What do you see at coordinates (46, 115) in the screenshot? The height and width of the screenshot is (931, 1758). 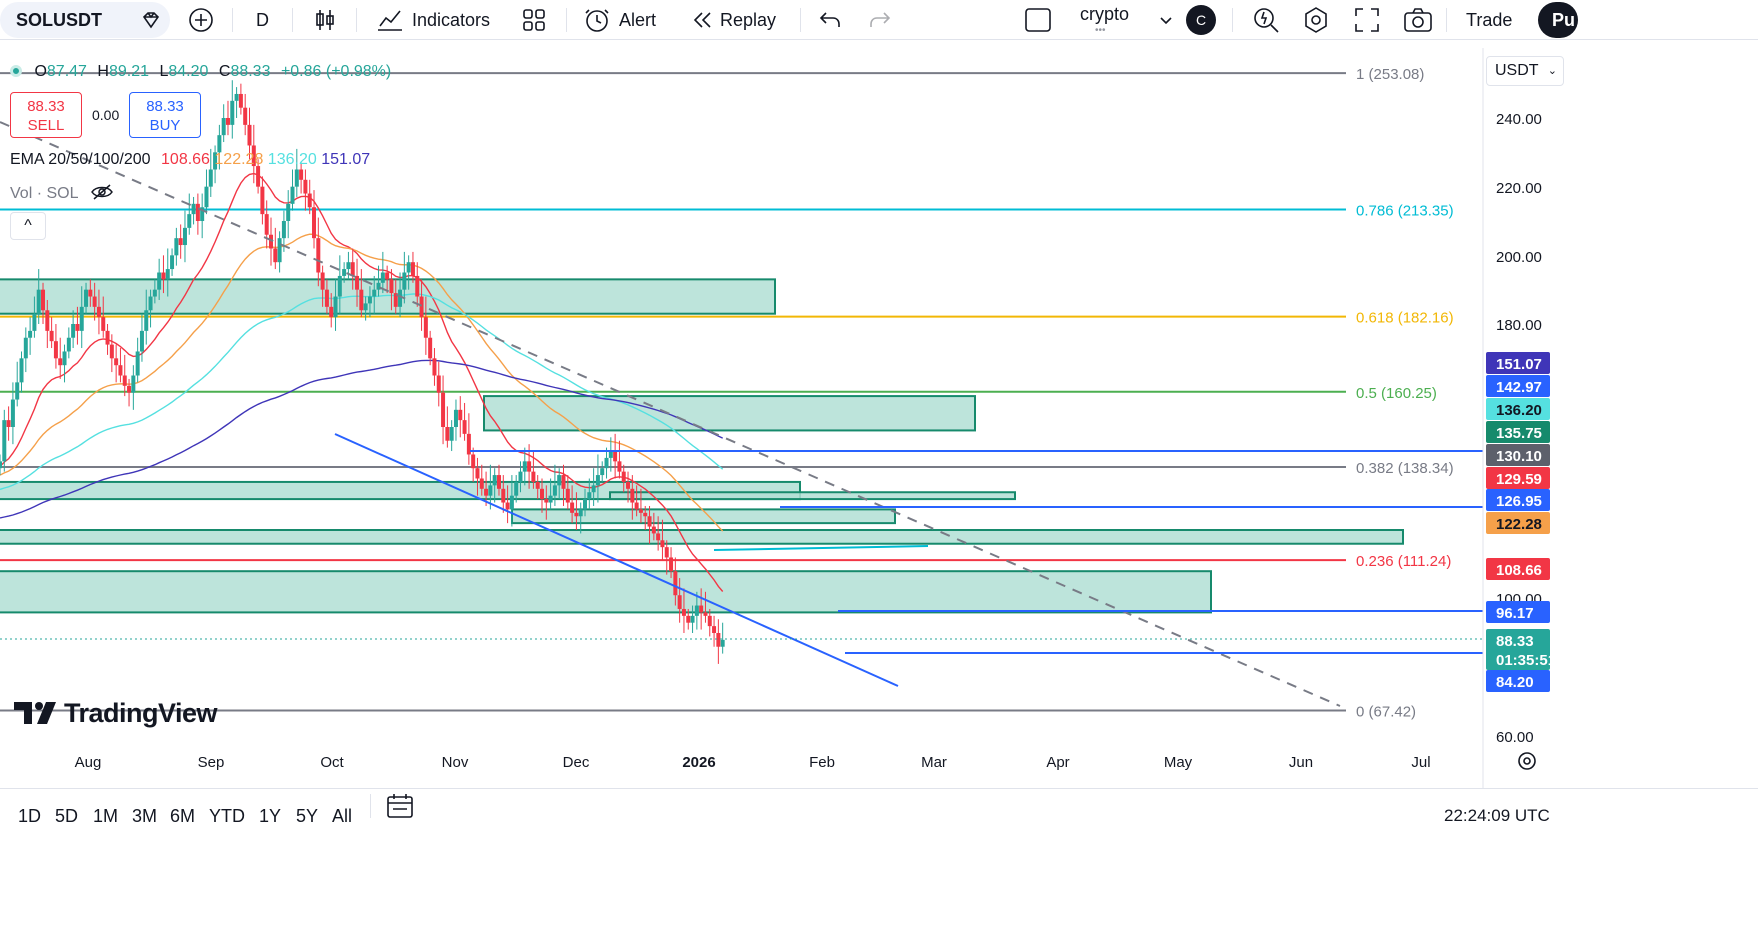 I see `sell-button: 88.33 SELL` at bounding box center [46, 115].